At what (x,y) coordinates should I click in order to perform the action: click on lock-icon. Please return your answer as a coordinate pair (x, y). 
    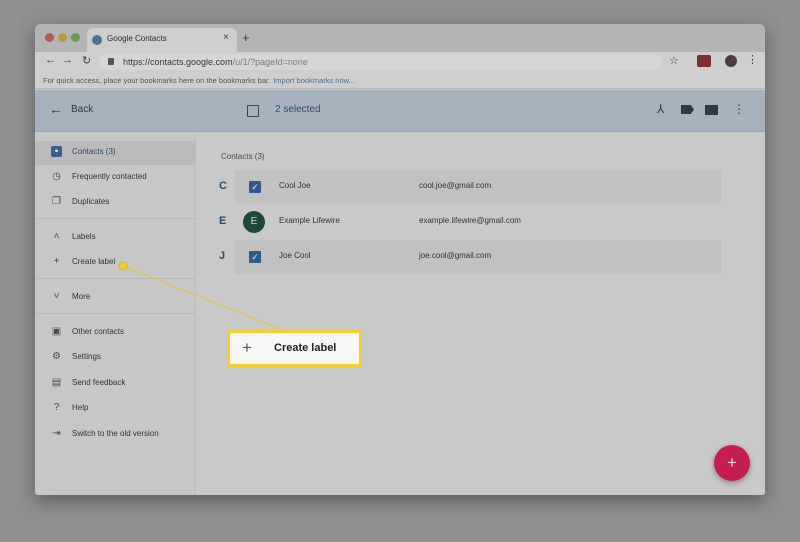
    Looking at the image, I should click on (111, 61).